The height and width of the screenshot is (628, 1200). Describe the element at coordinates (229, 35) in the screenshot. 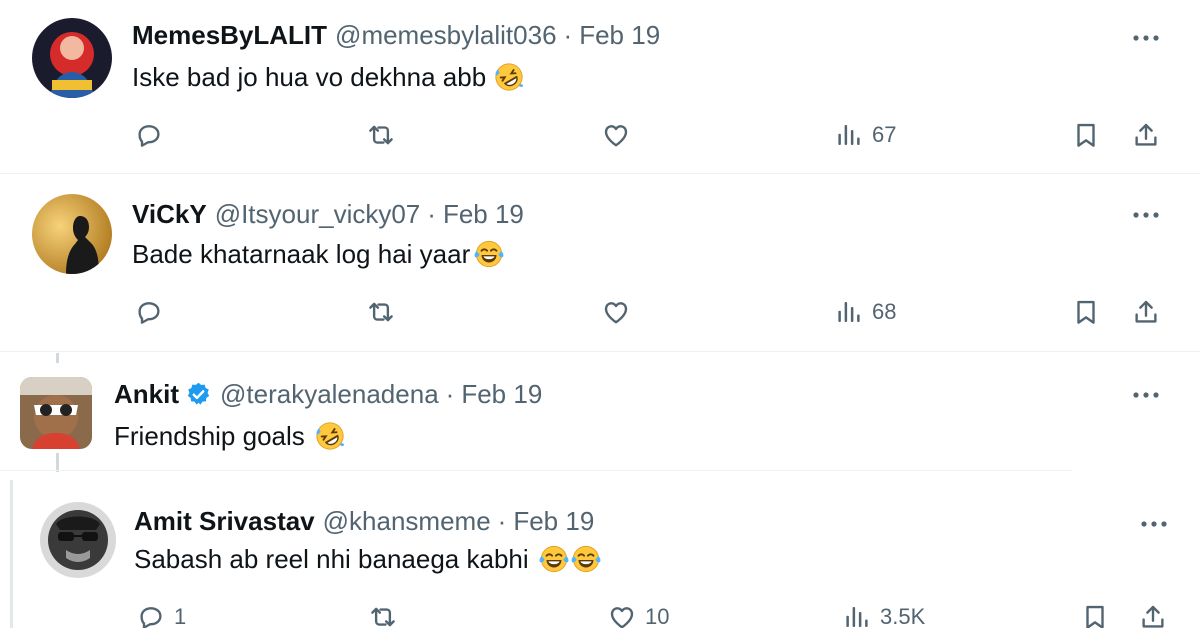

I see `author-name: MemesByLALIT` at that location.